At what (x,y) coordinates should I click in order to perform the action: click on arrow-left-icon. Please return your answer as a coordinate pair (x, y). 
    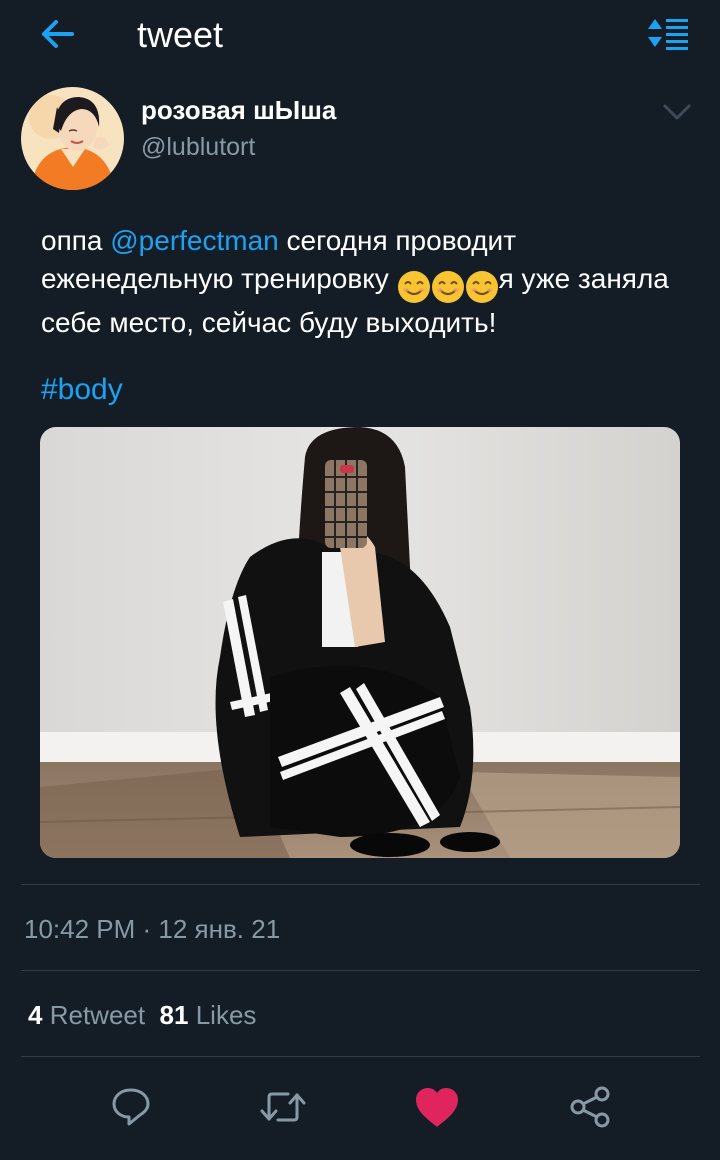
    Looking at the image, I should click on (58, 34).